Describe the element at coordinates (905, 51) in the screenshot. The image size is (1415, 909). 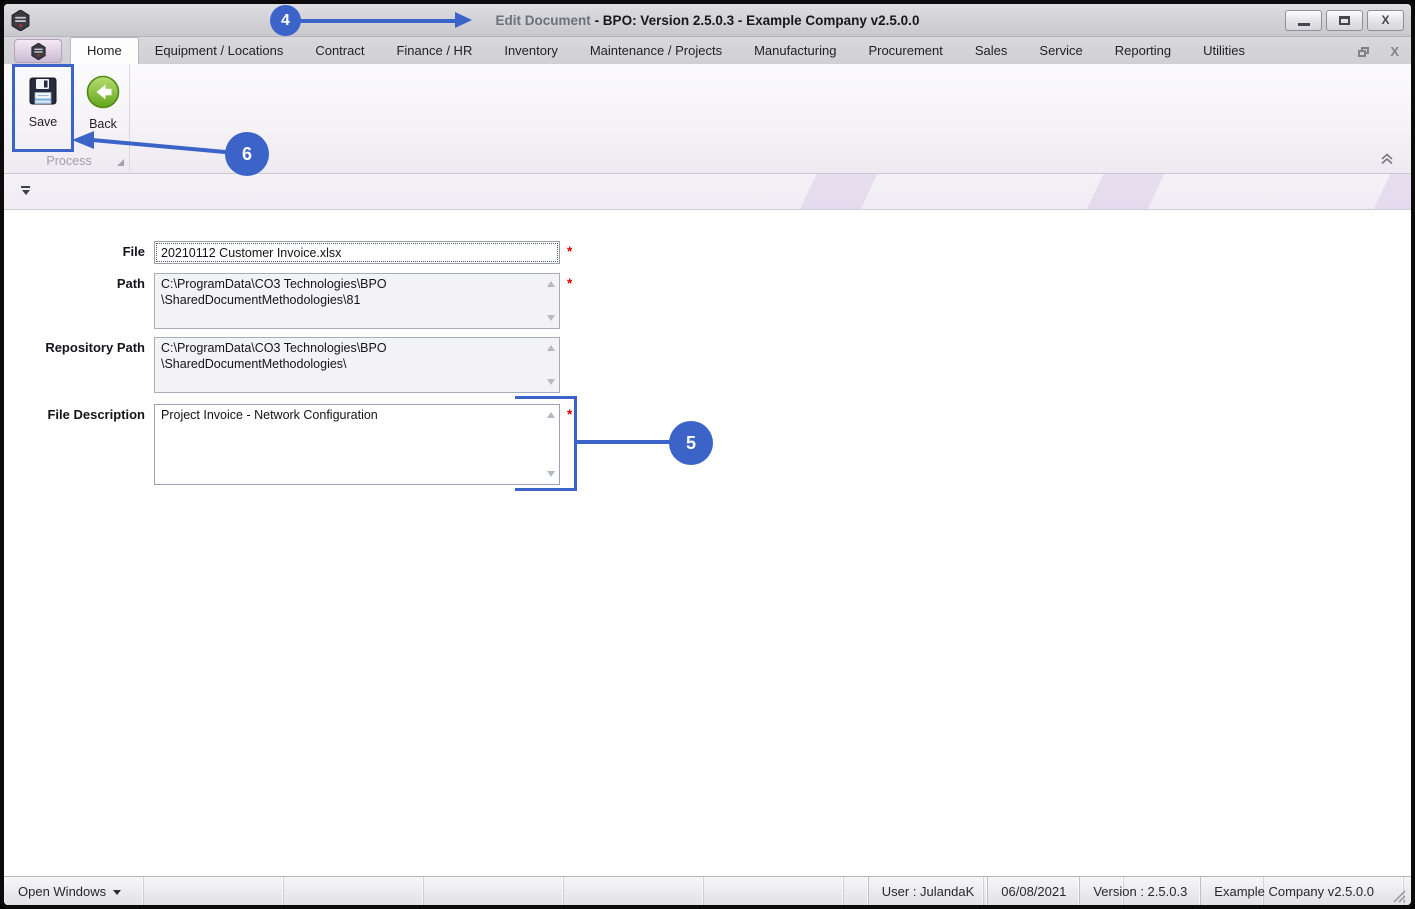
I see `tab-procurement: Procurement` at that location.